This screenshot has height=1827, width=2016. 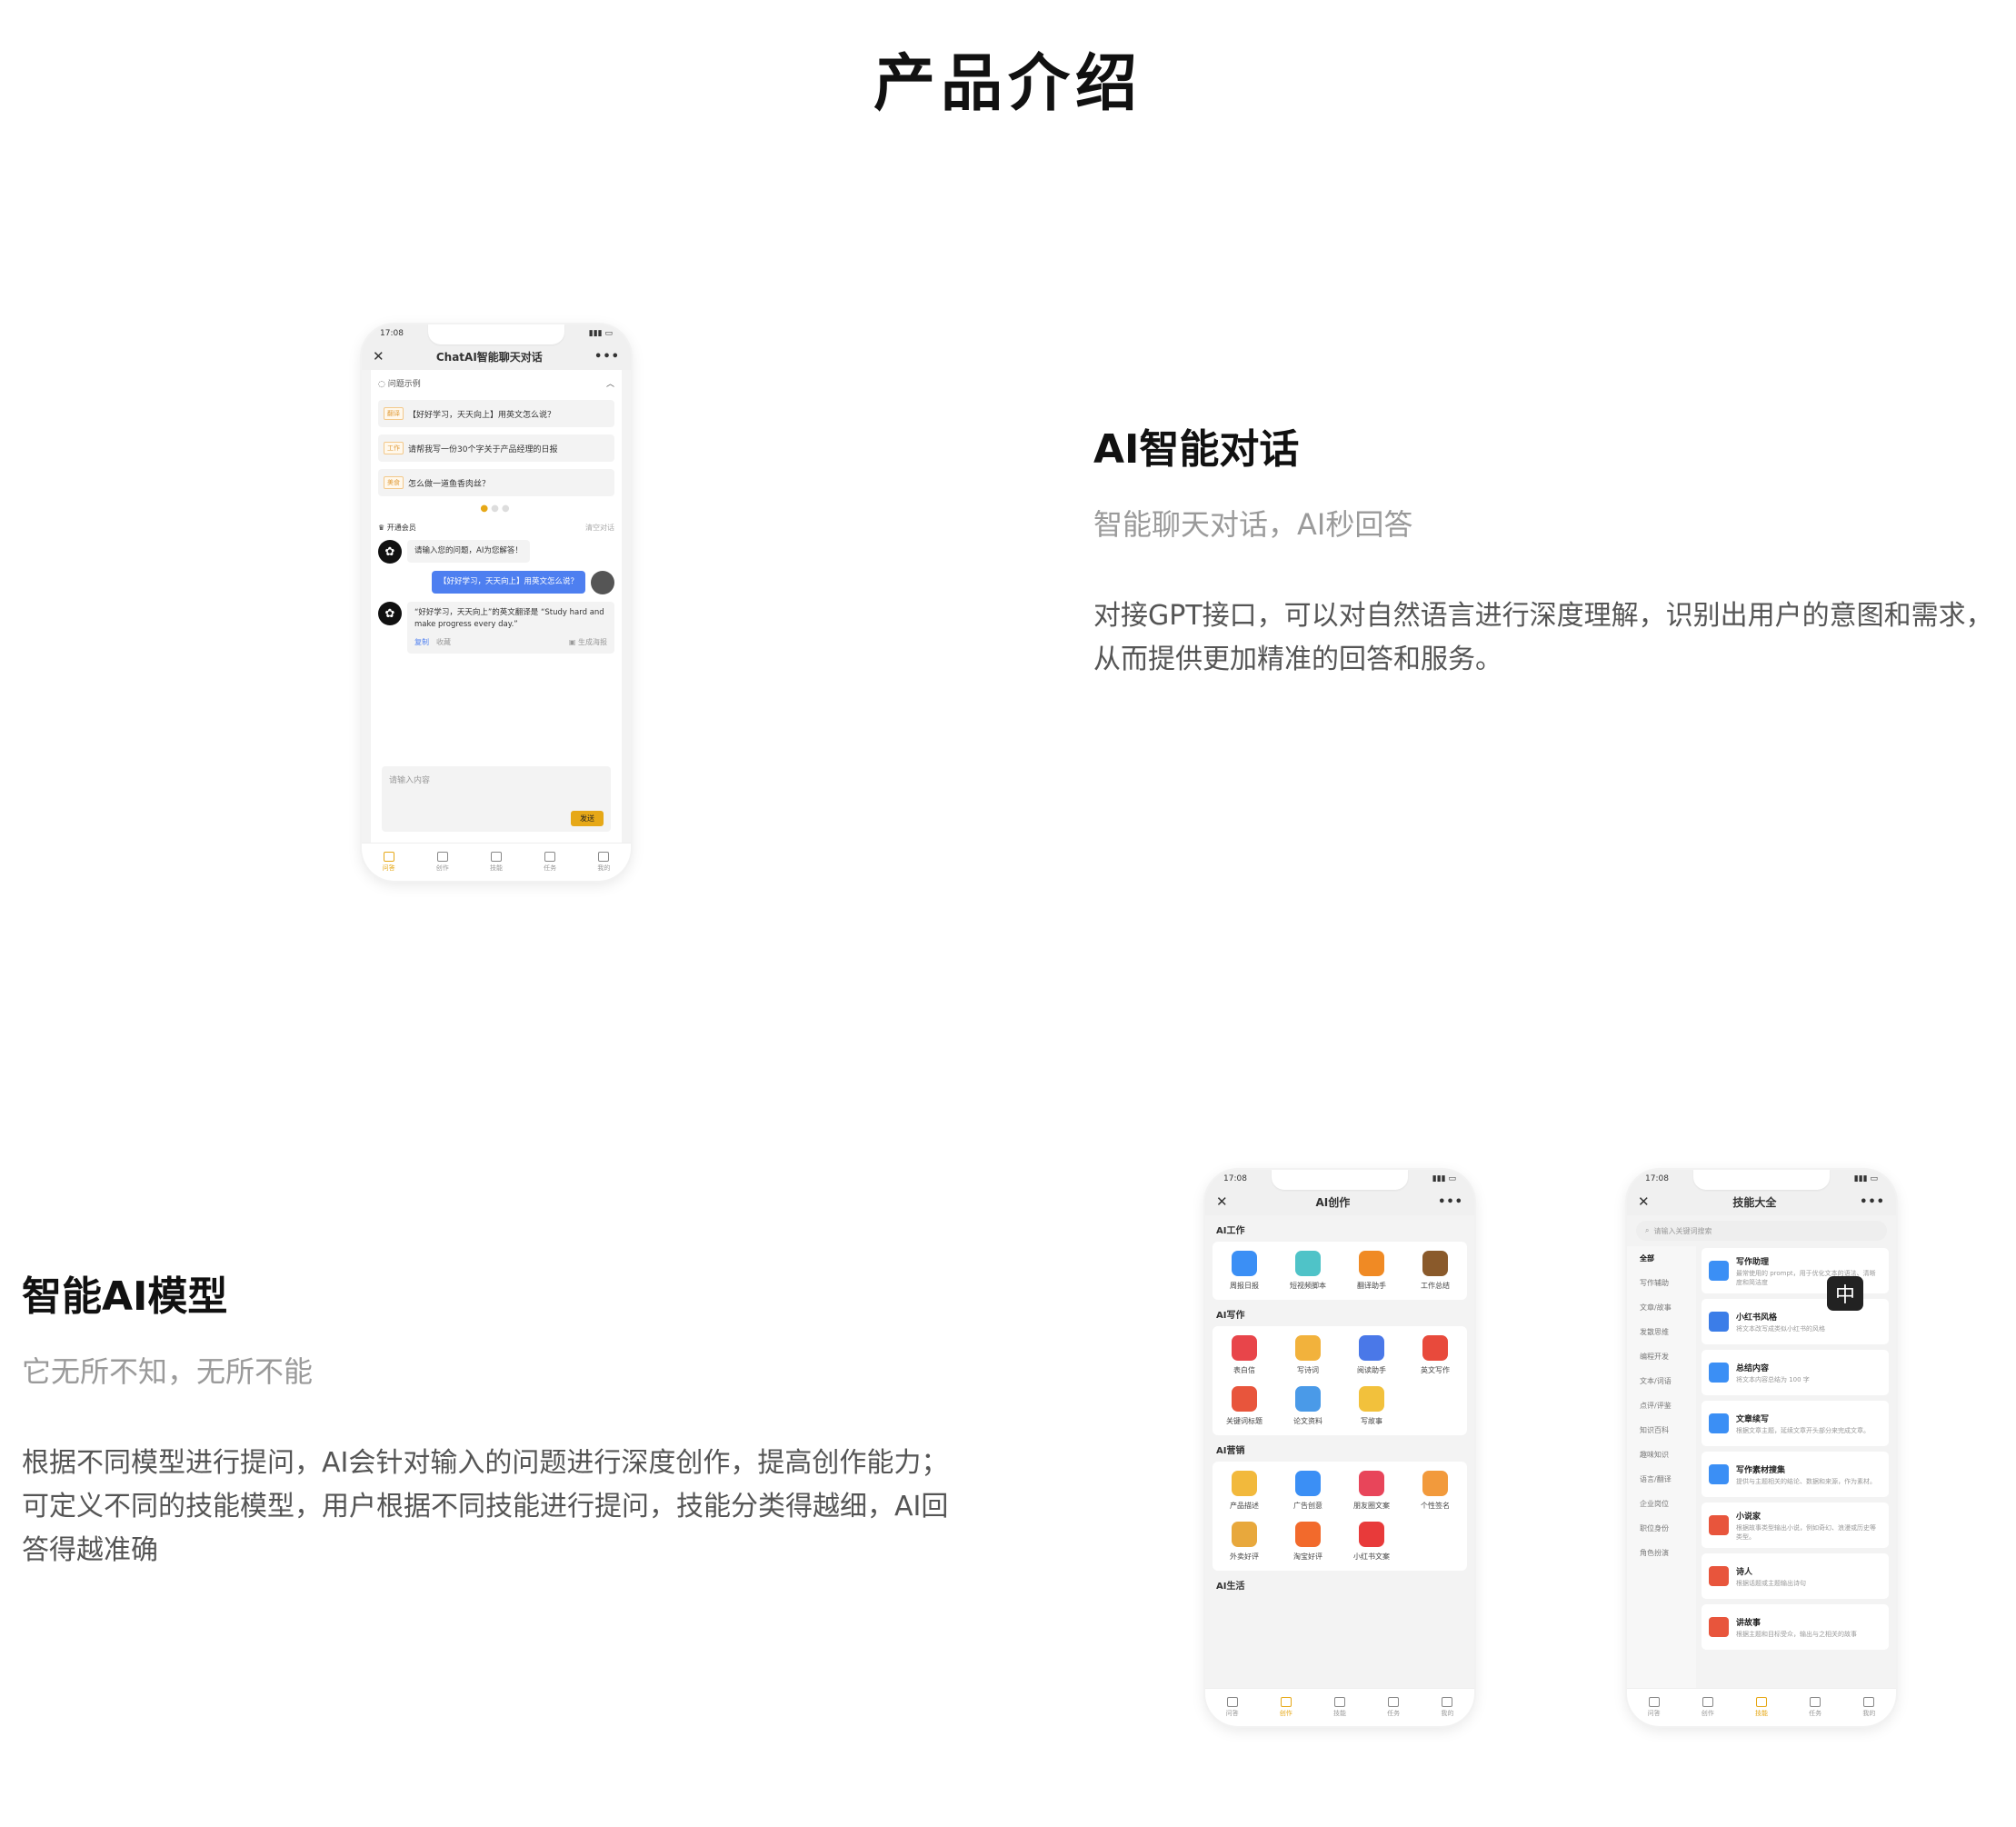 I want to click on create-item: 关键词标题, so click(x=1244, y=1406).